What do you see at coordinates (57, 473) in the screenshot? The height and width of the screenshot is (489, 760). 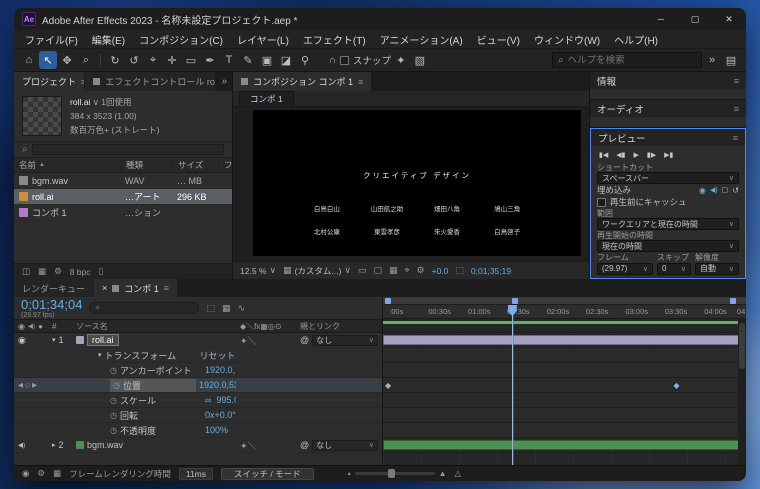 I see `toggle-transfer-icon: ▦` at bounding box center [57, 473].